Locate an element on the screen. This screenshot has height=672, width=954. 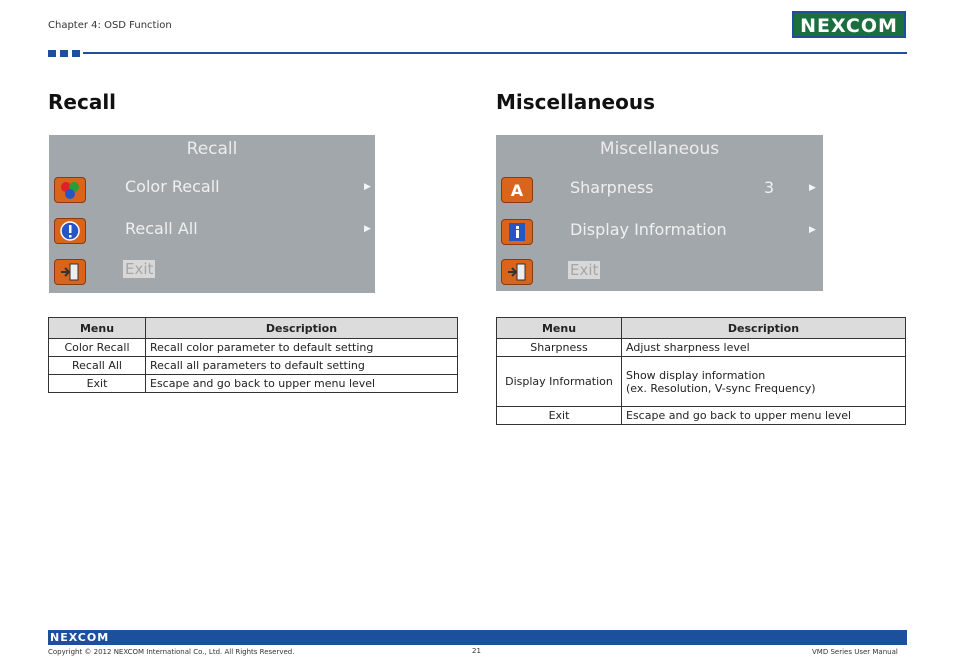
menu-cell: Recall All is located at coordinates (97, 365).